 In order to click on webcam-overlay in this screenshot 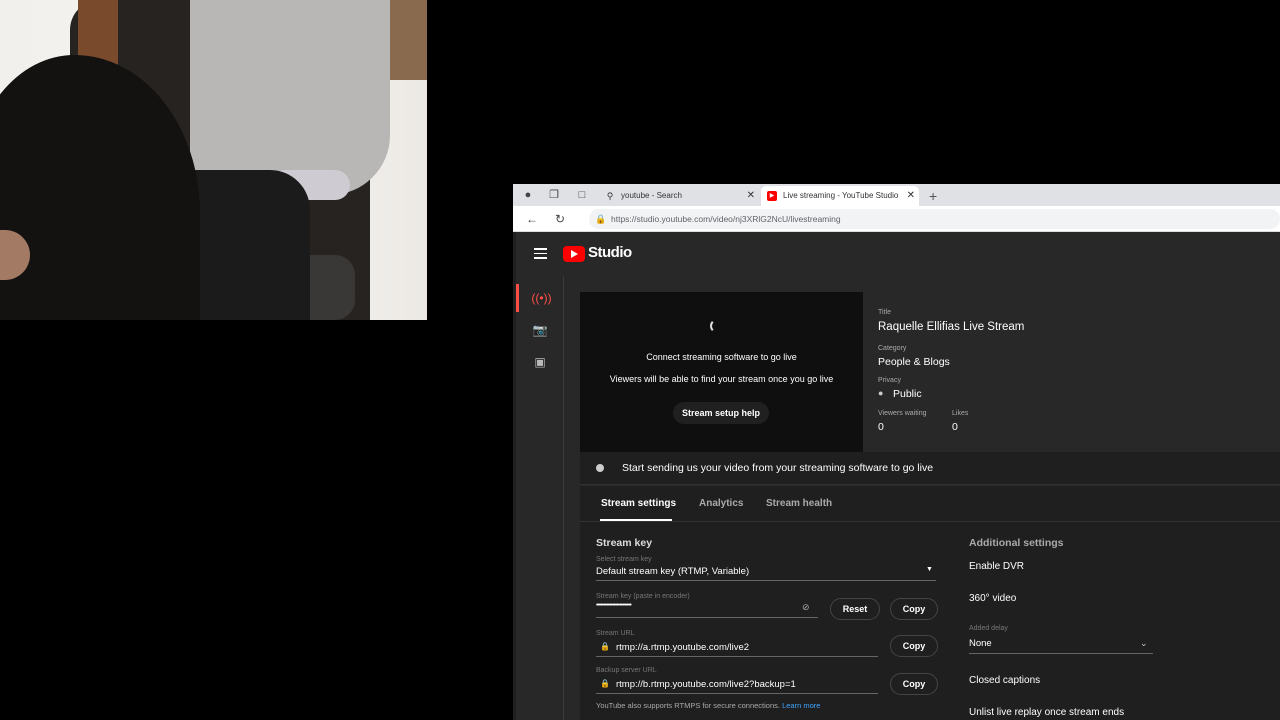, I will do `click(213, 160)`.